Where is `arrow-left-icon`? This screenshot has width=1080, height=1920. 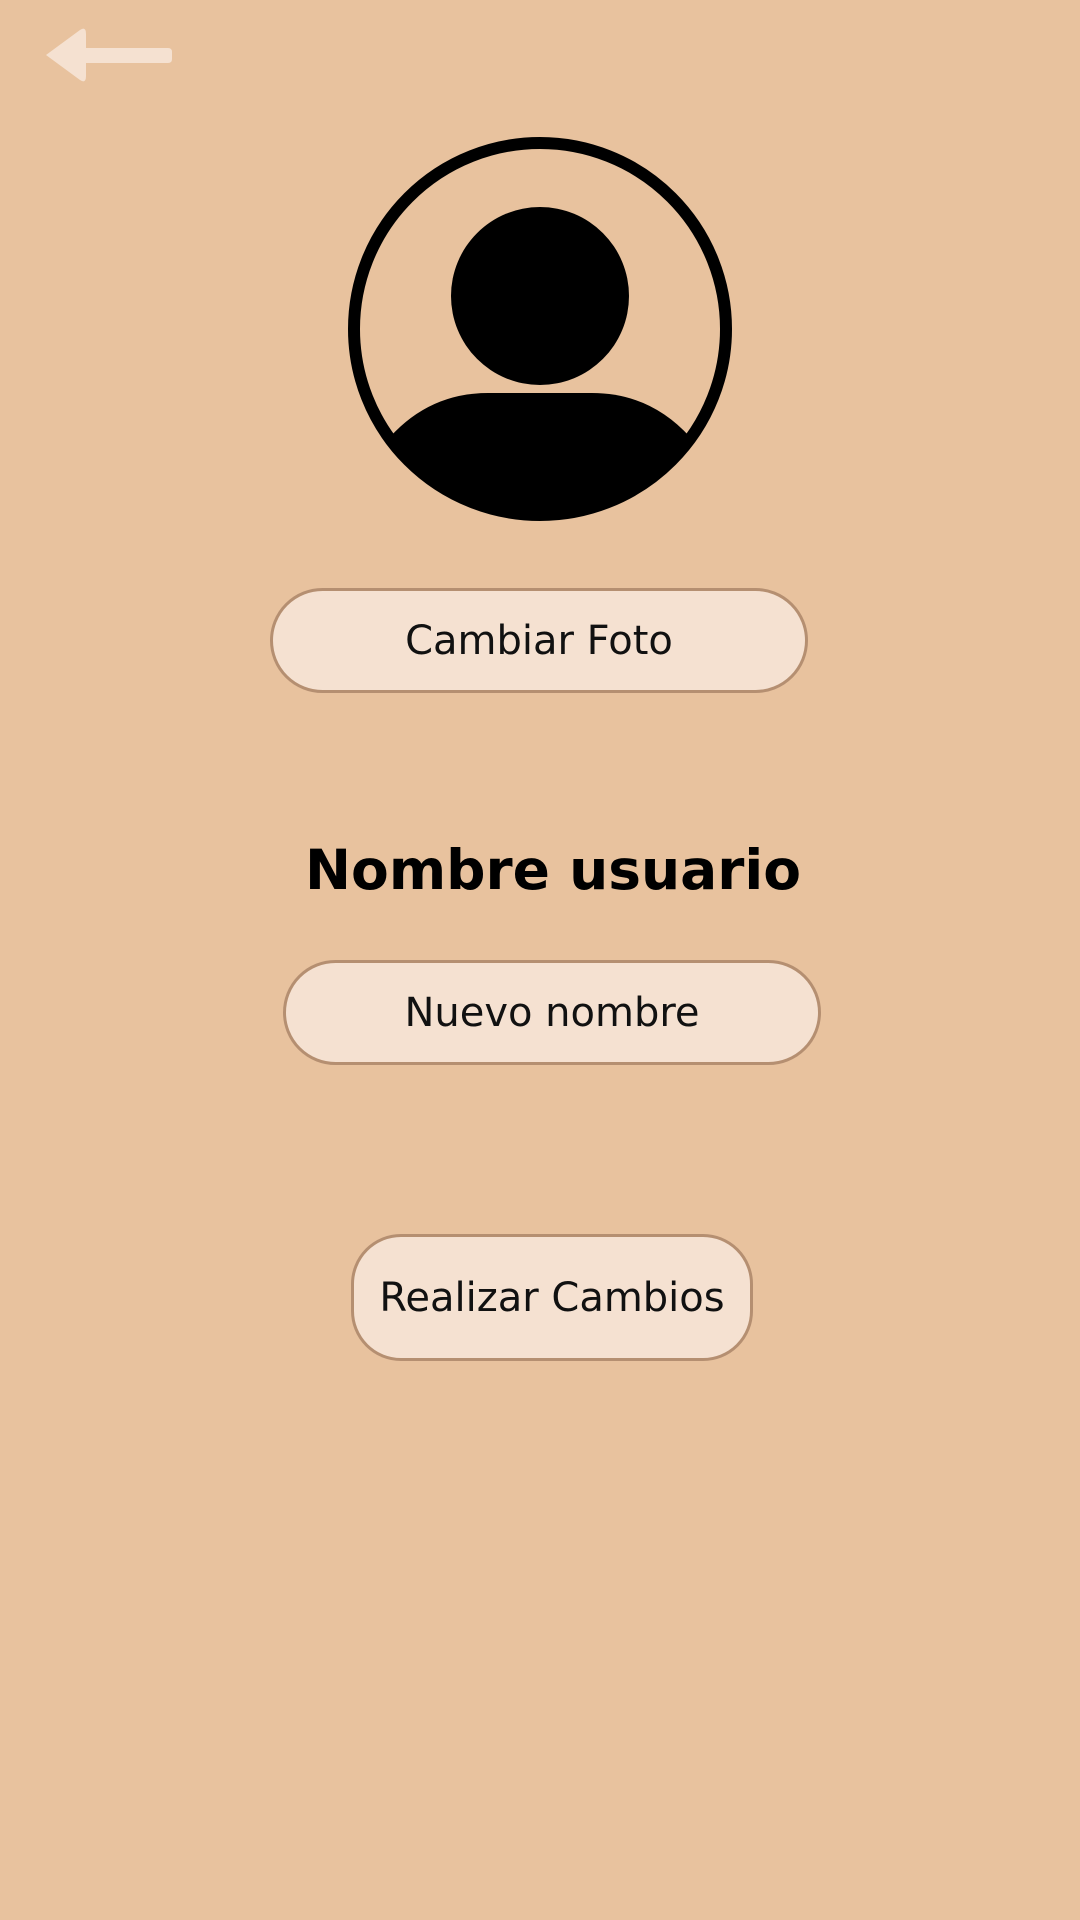 arrow-left-icon is located at coordinates (109, 55).